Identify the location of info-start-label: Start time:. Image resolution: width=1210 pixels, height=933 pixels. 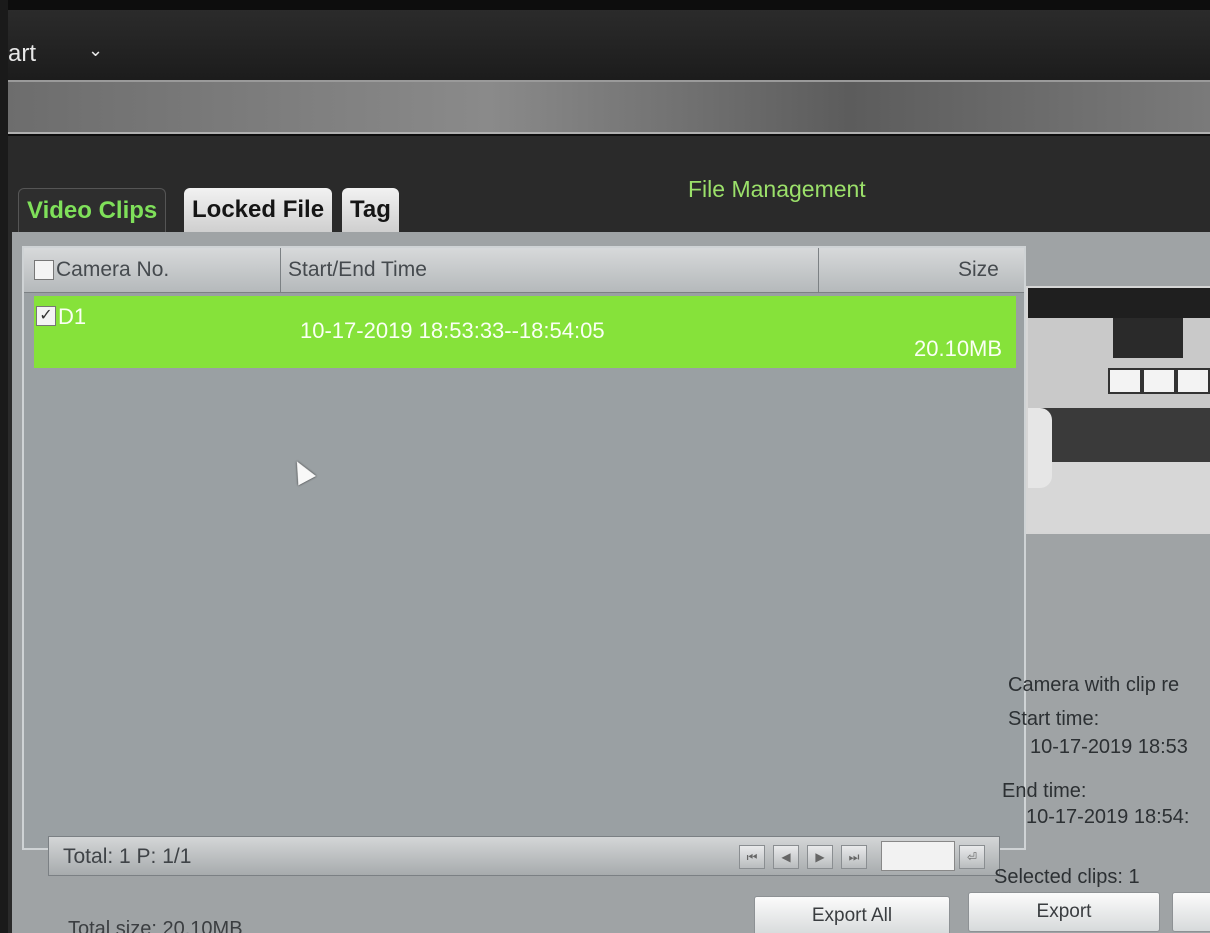
(1054, 719).